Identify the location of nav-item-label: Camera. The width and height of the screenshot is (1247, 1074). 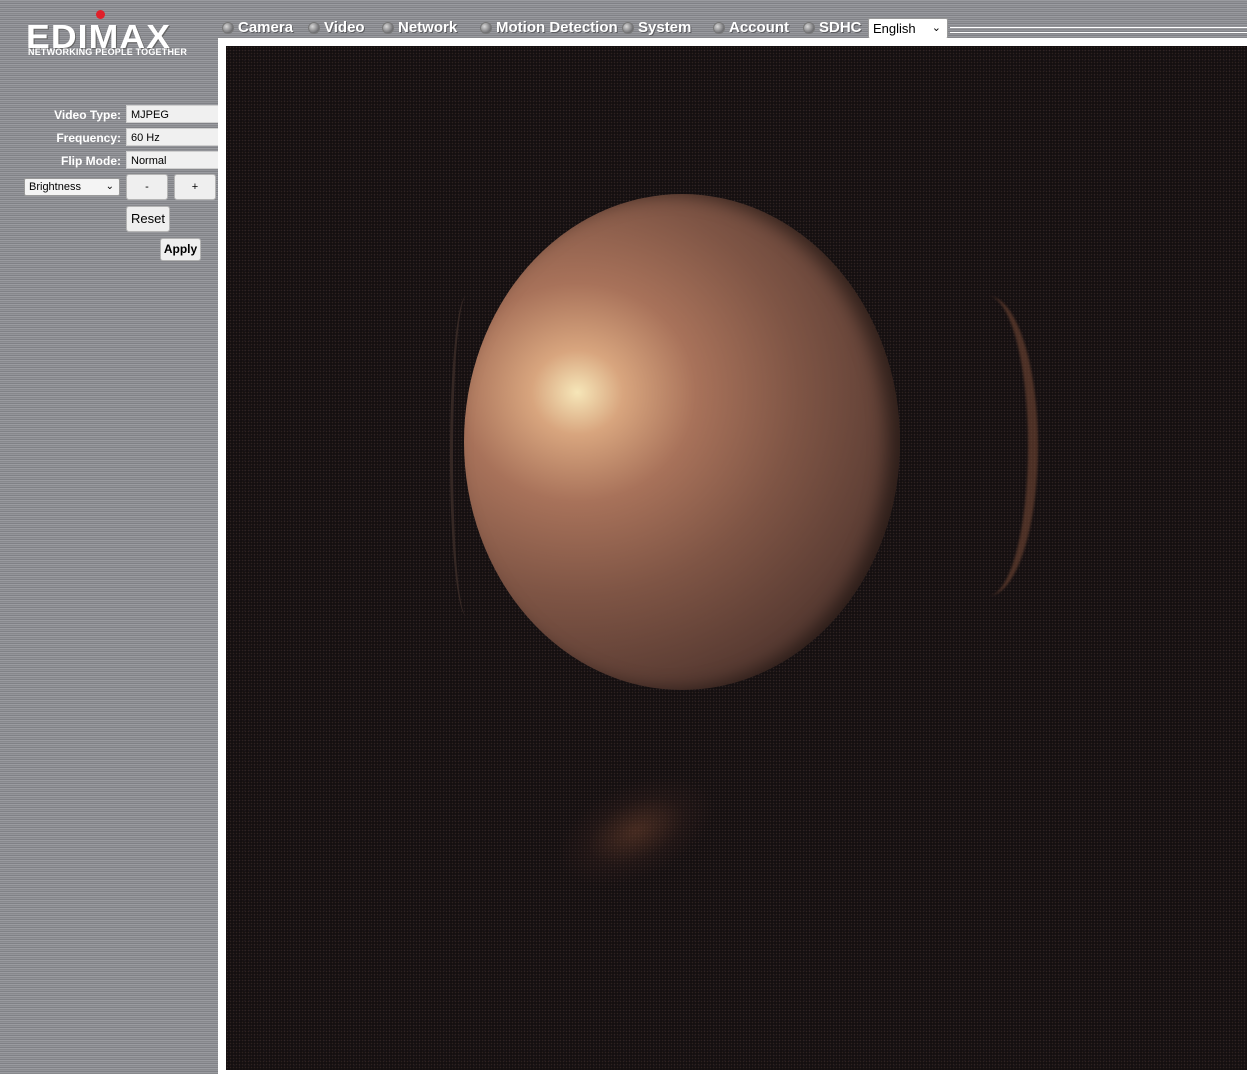
(266, 27).